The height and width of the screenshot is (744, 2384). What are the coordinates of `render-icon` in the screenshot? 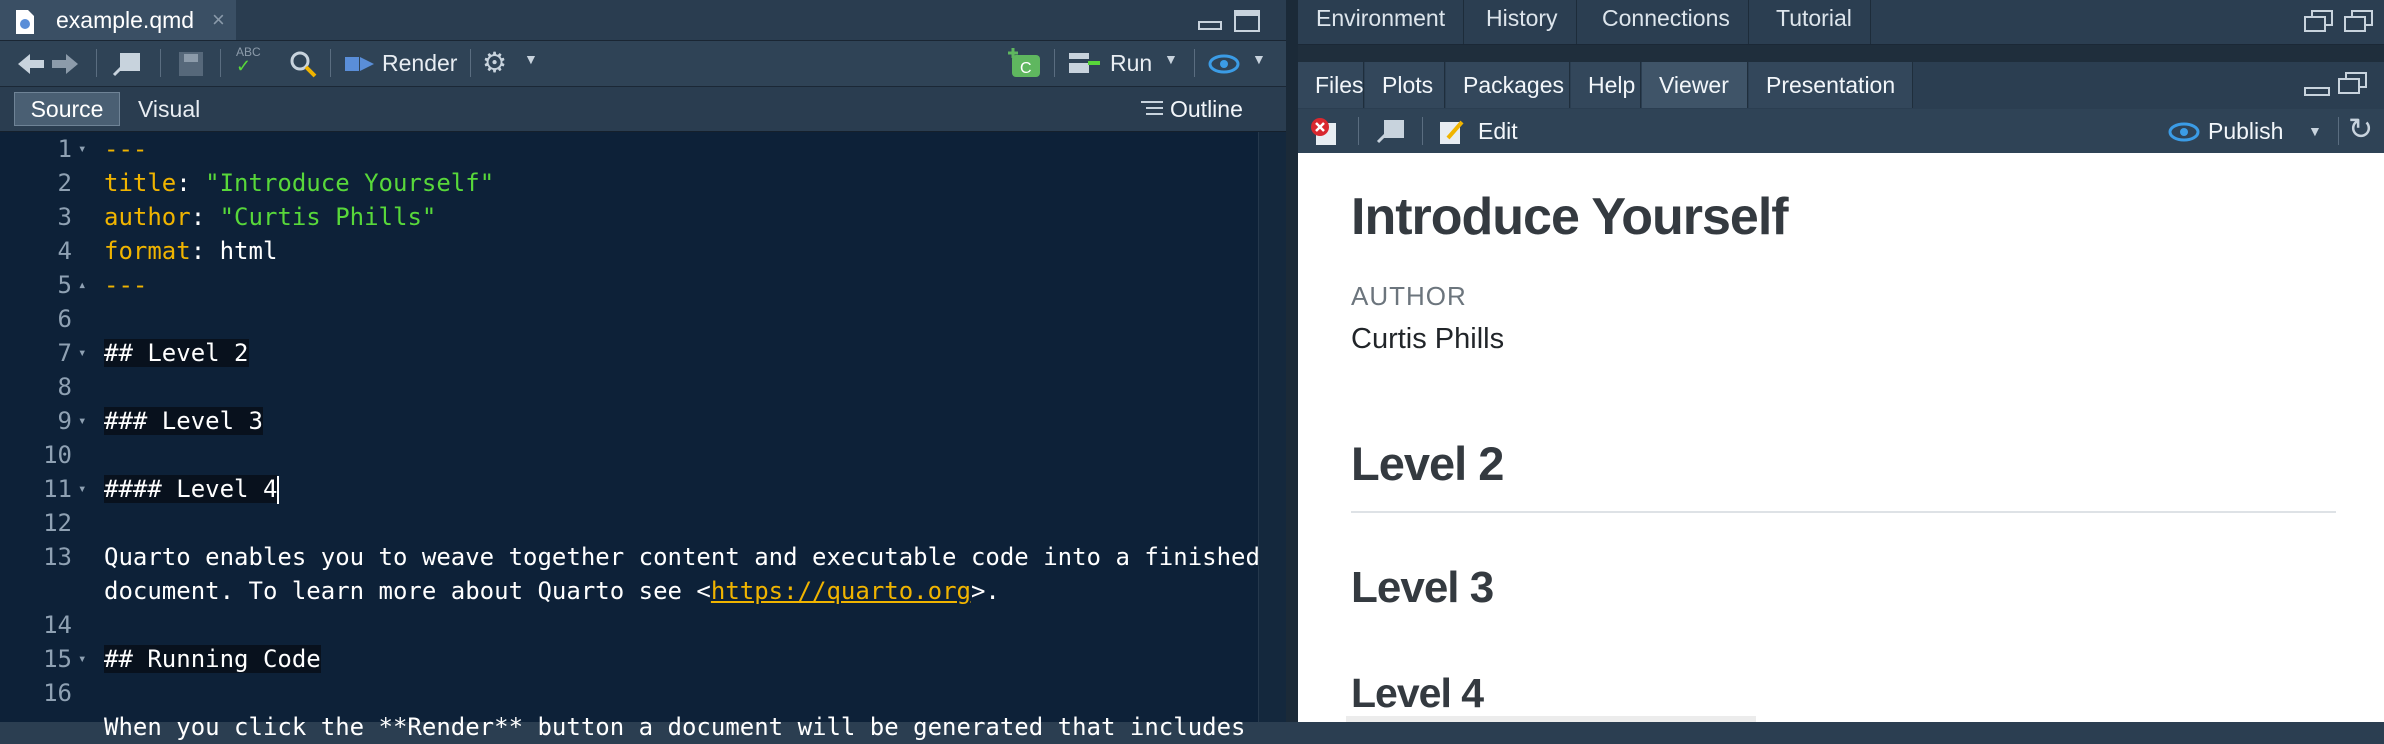 It's located at (360, 66).